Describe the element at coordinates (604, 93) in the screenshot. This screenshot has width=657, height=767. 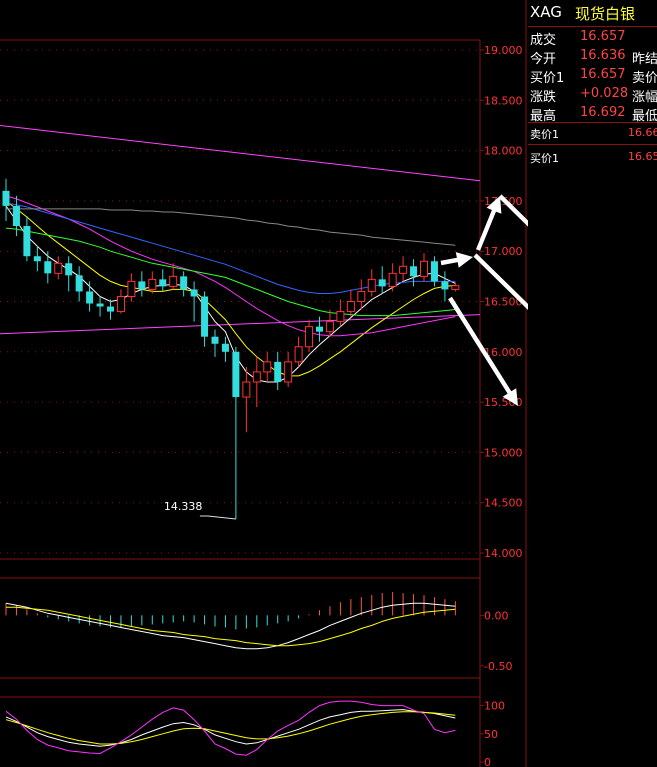
I see `quote-value: +0.028` at that location.